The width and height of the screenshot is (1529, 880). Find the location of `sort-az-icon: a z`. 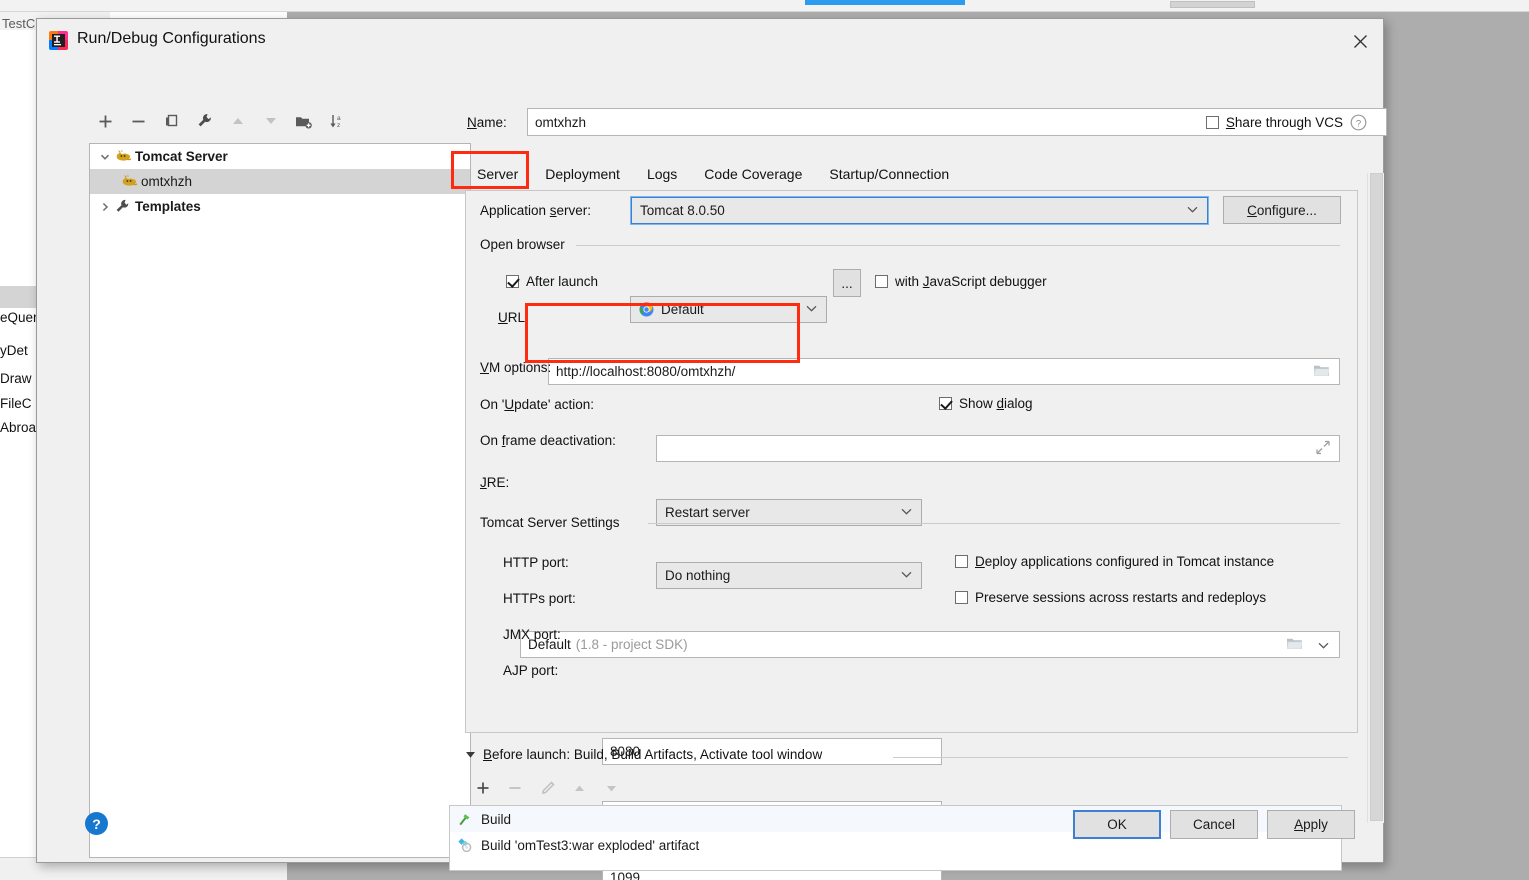

sort-az-icon: a z is located at coordinates (336, 121).